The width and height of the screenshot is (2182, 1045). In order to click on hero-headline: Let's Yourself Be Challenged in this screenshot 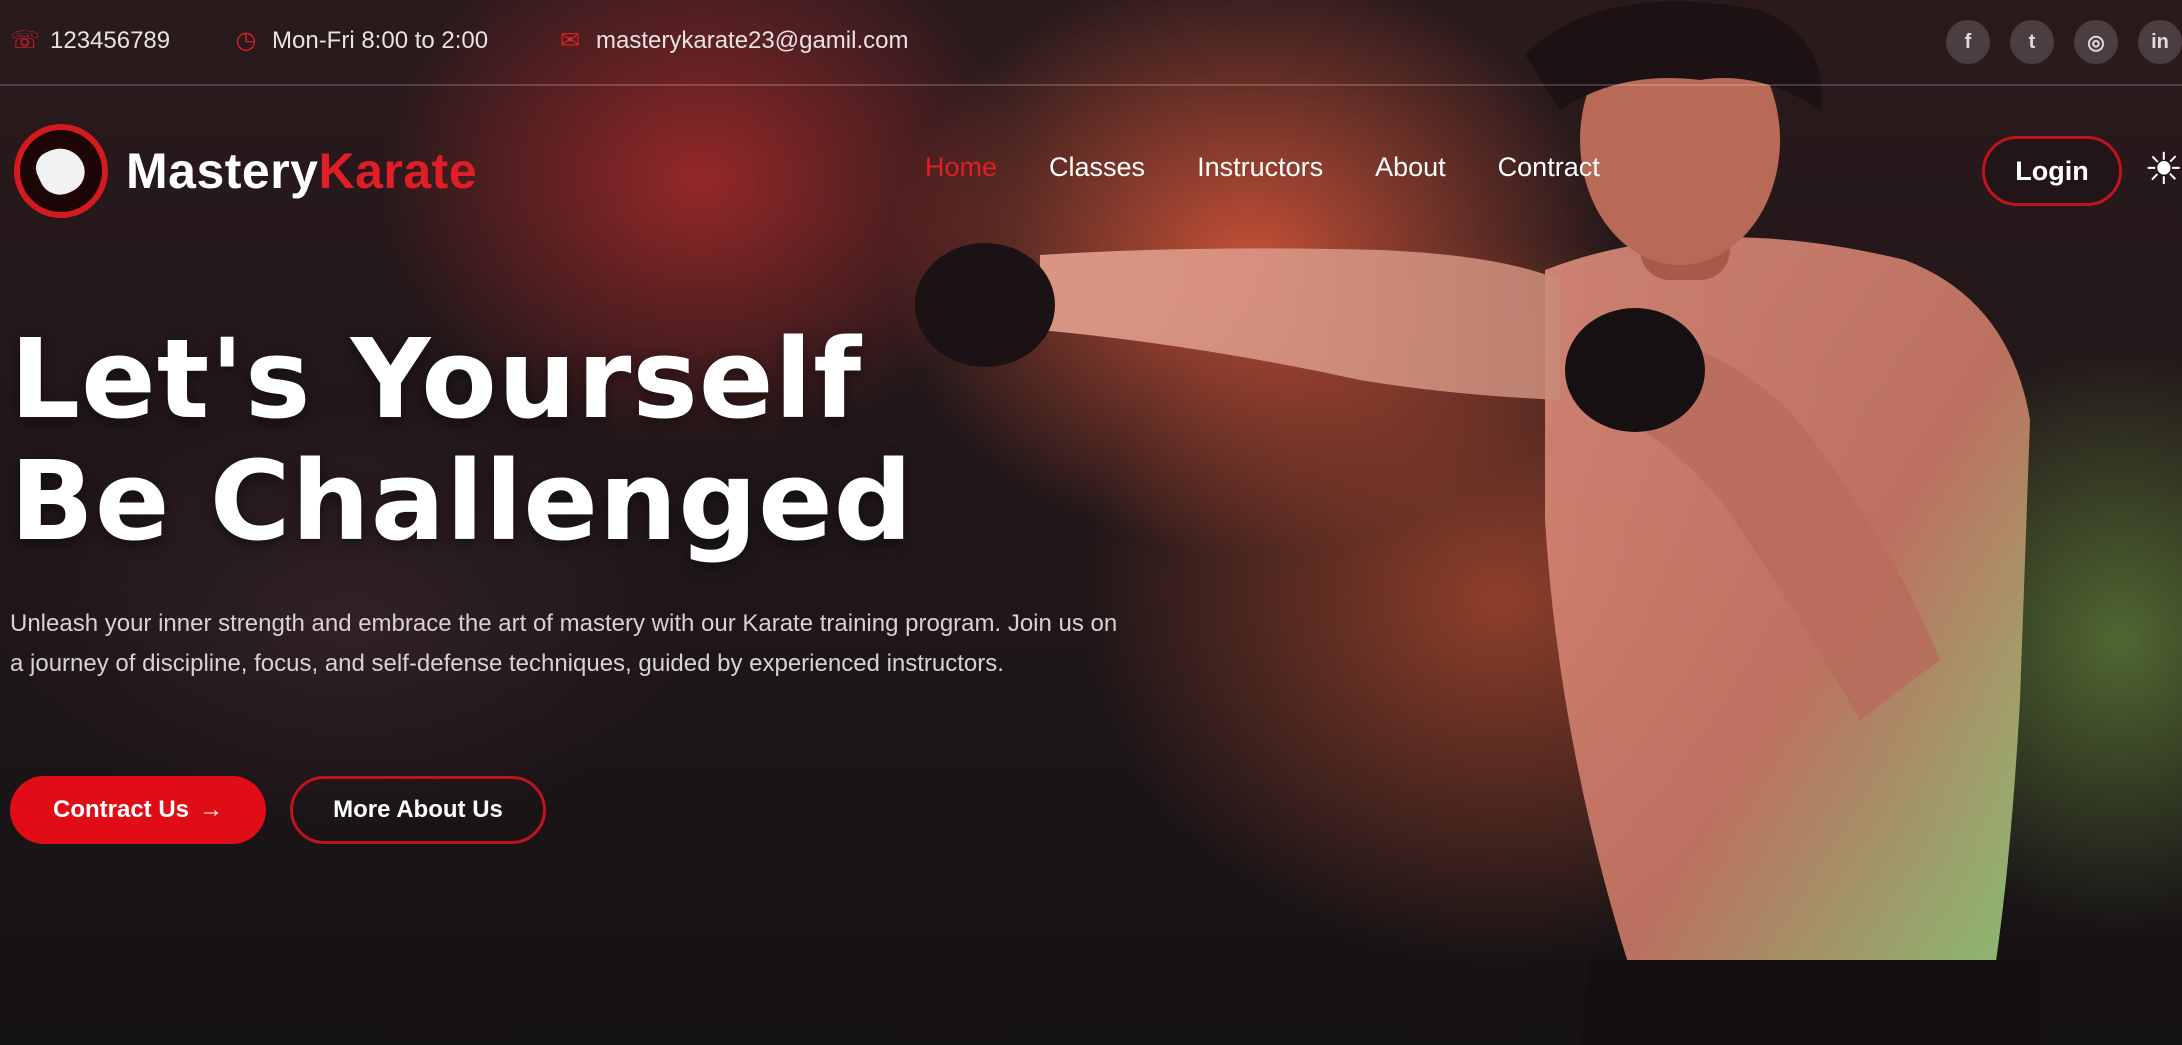, I will do `click(461, 440)`.